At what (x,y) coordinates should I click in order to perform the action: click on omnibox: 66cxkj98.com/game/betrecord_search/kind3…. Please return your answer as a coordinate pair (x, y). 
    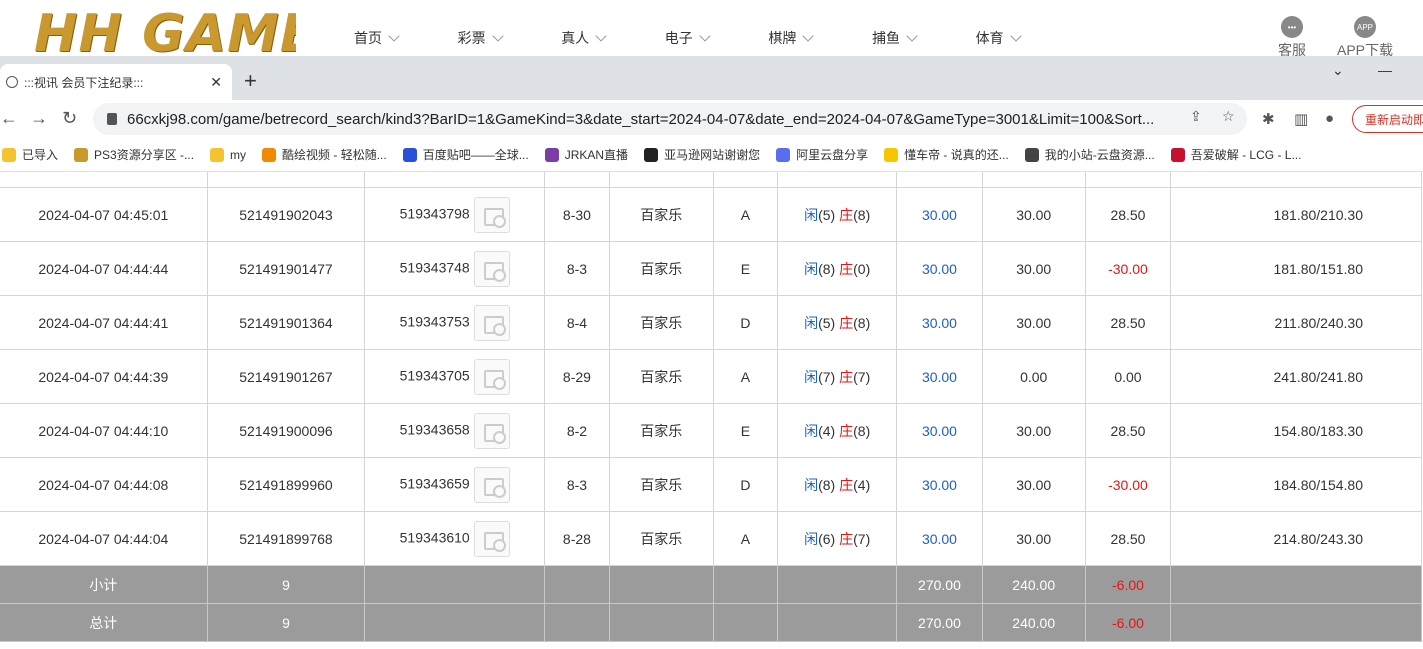
    Looking at the image, I should click on (670, 119).